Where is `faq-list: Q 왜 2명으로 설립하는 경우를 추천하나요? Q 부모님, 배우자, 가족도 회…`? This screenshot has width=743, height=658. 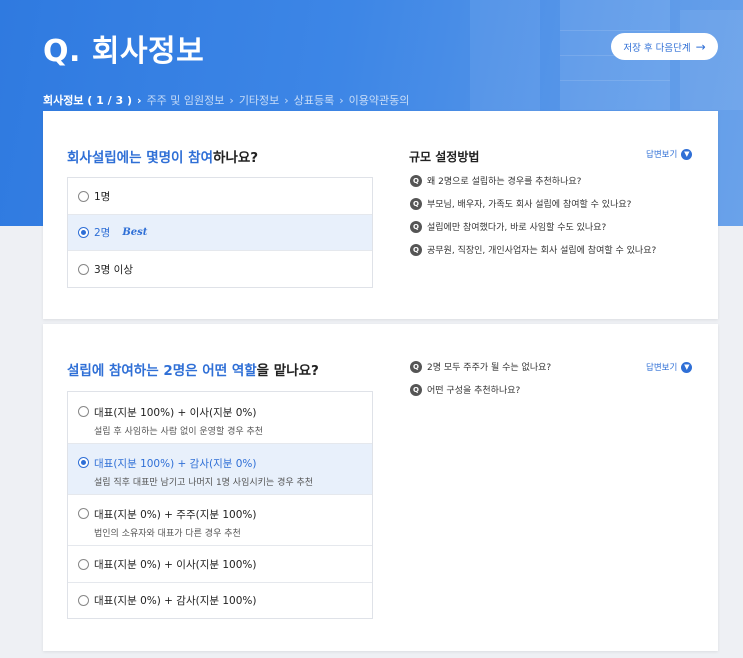
faq-list: Q 왜 2명으로 설립하는 경우를 추천하나요? Q 부모님, 배우자, 가족도 회… is located at coordinates (533, 215).